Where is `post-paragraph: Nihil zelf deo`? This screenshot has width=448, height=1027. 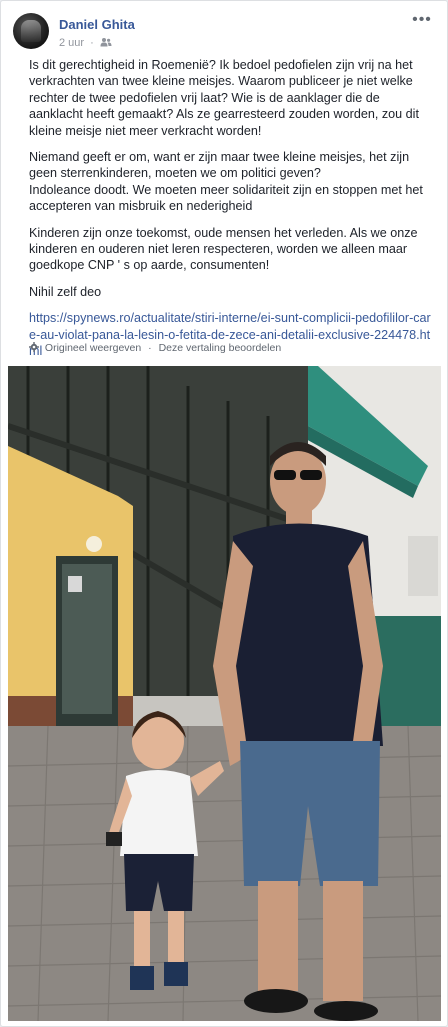 post-paragraph: Nihil zelf deo is located at coordinates (65, 291).